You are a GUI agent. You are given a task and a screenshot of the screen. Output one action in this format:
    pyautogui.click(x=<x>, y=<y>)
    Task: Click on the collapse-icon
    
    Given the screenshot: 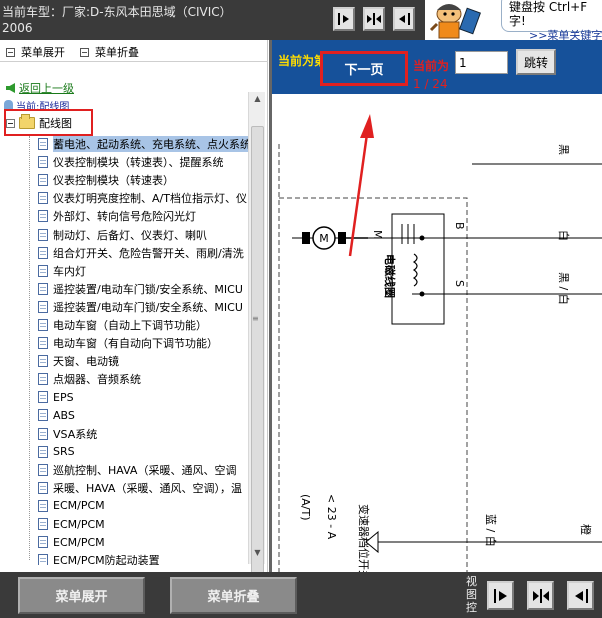 What is the action you would take?
    pyautogui.click(x=84, y=52)
    